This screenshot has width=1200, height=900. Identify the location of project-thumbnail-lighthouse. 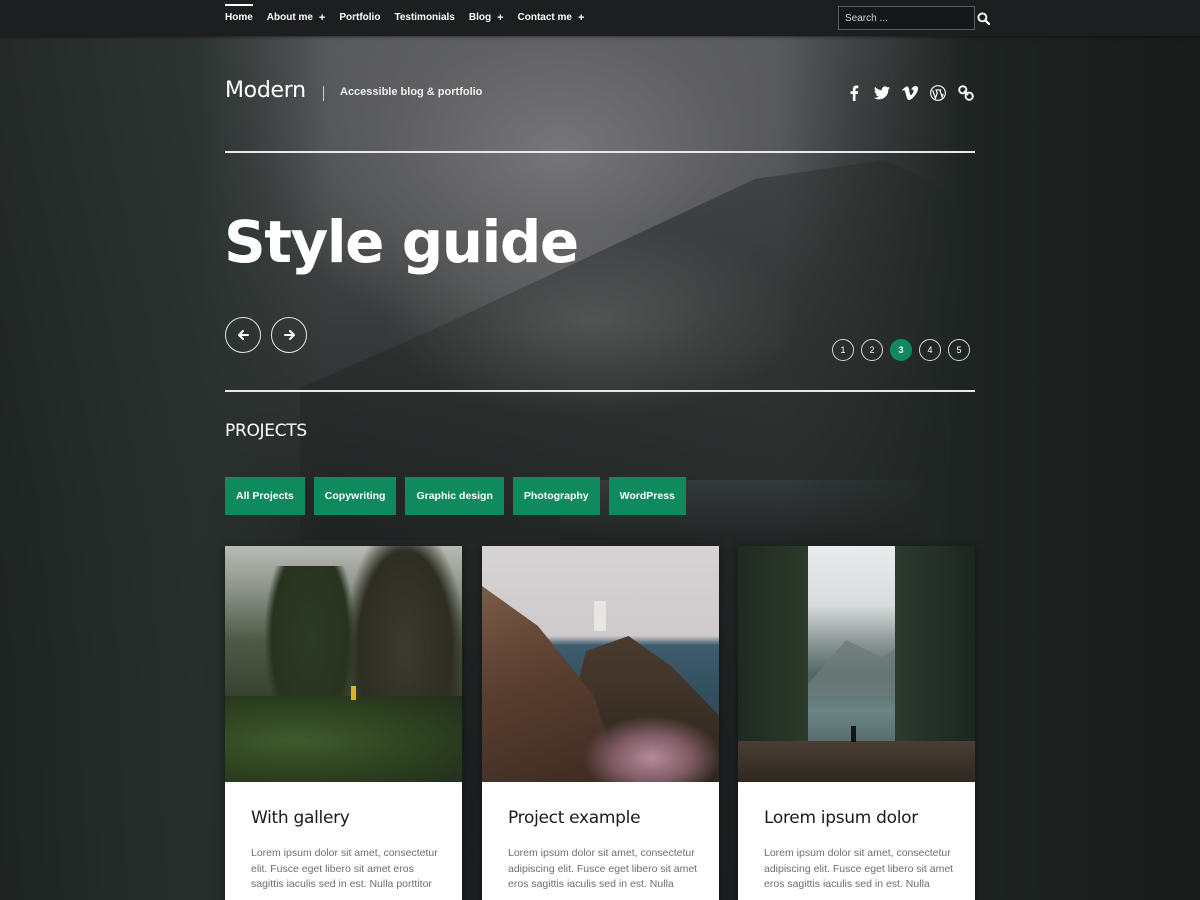
(600, 664).